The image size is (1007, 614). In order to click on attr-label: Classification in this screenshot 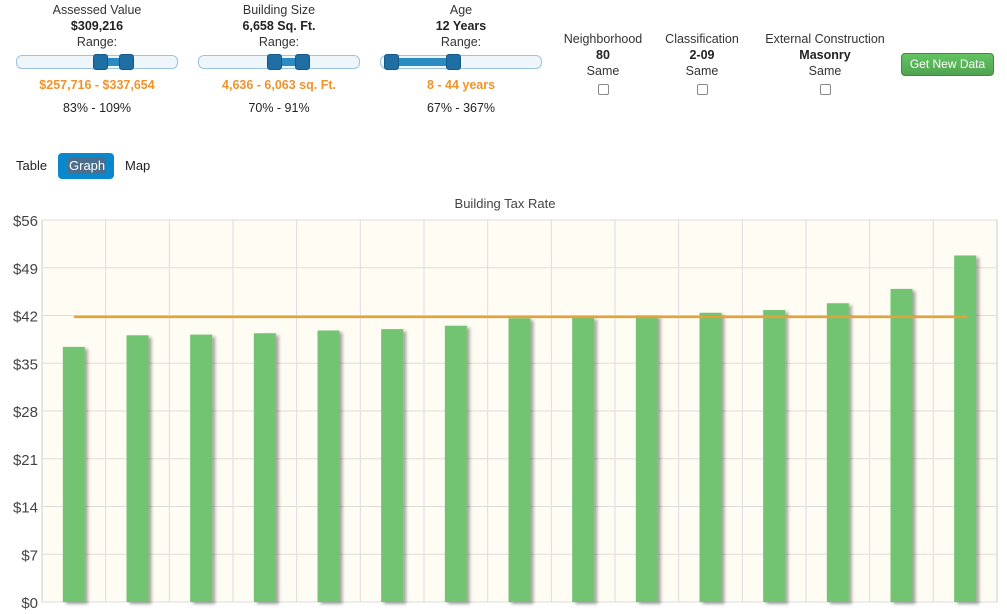, I will do `click(702, 39)`.